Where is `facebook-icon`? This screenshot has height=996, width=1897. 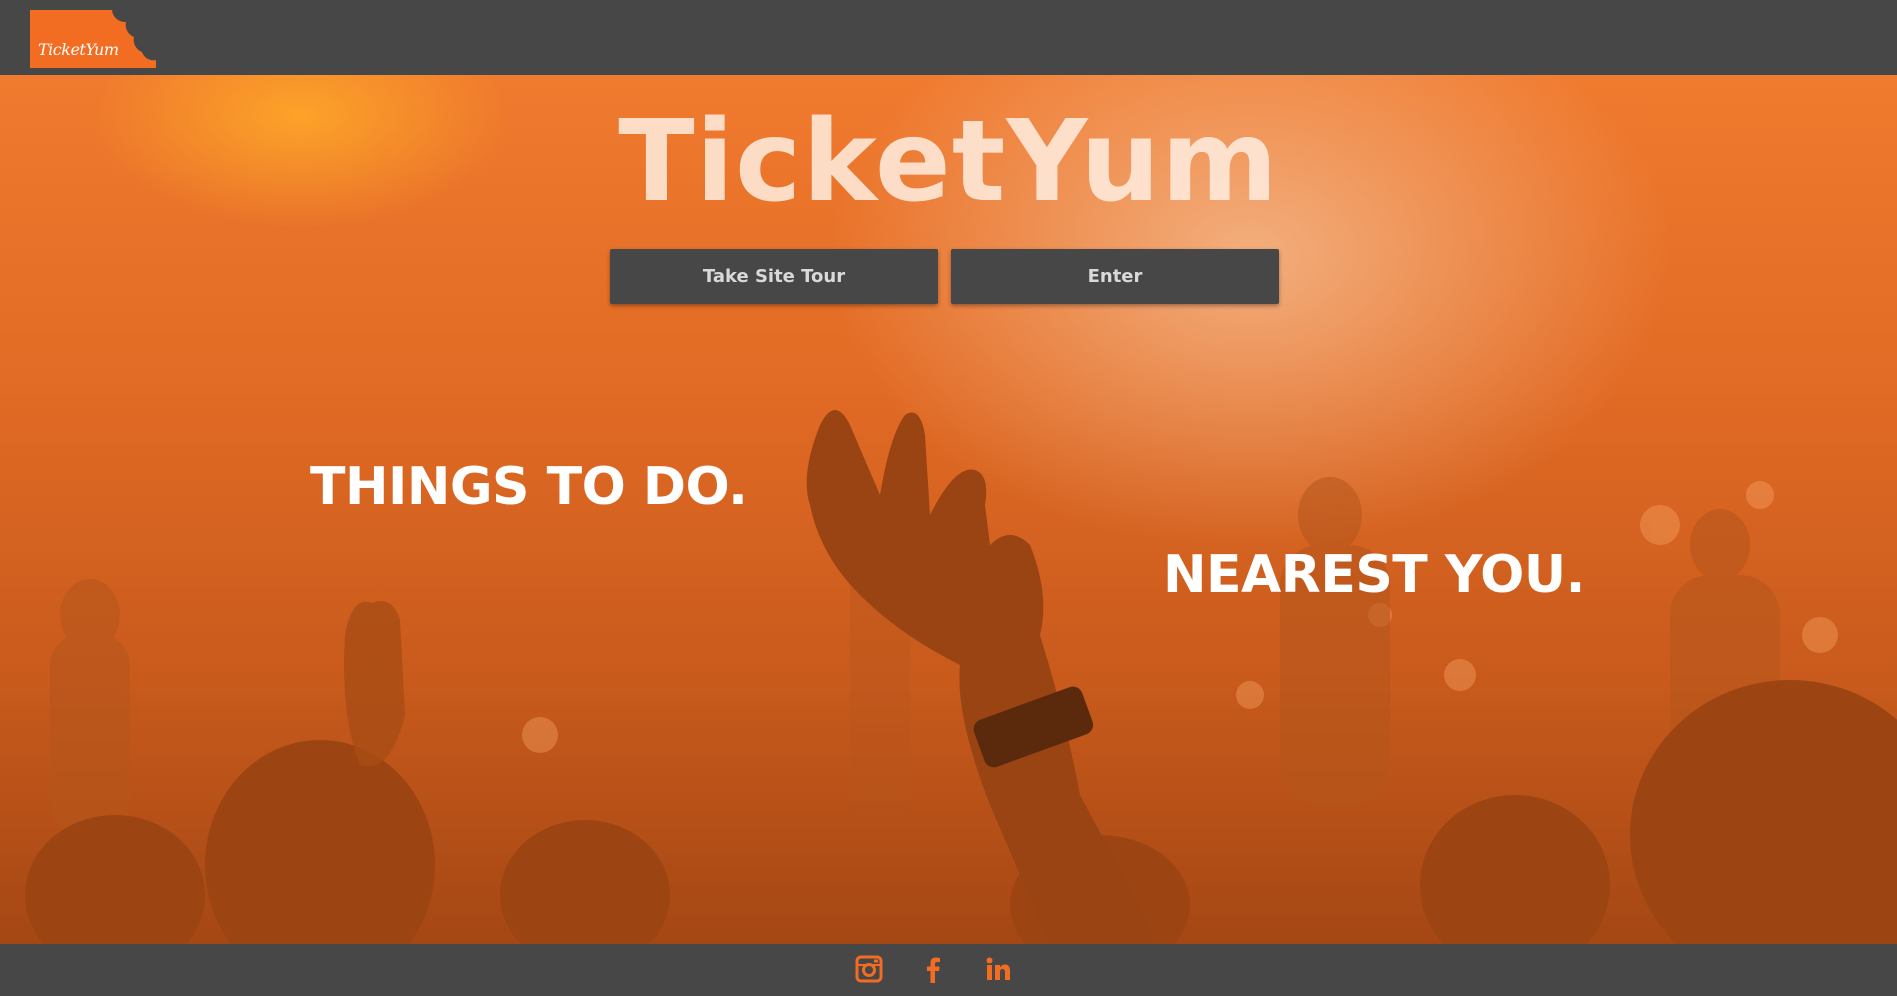 facebook-icon is located at coordinates (933, 969).